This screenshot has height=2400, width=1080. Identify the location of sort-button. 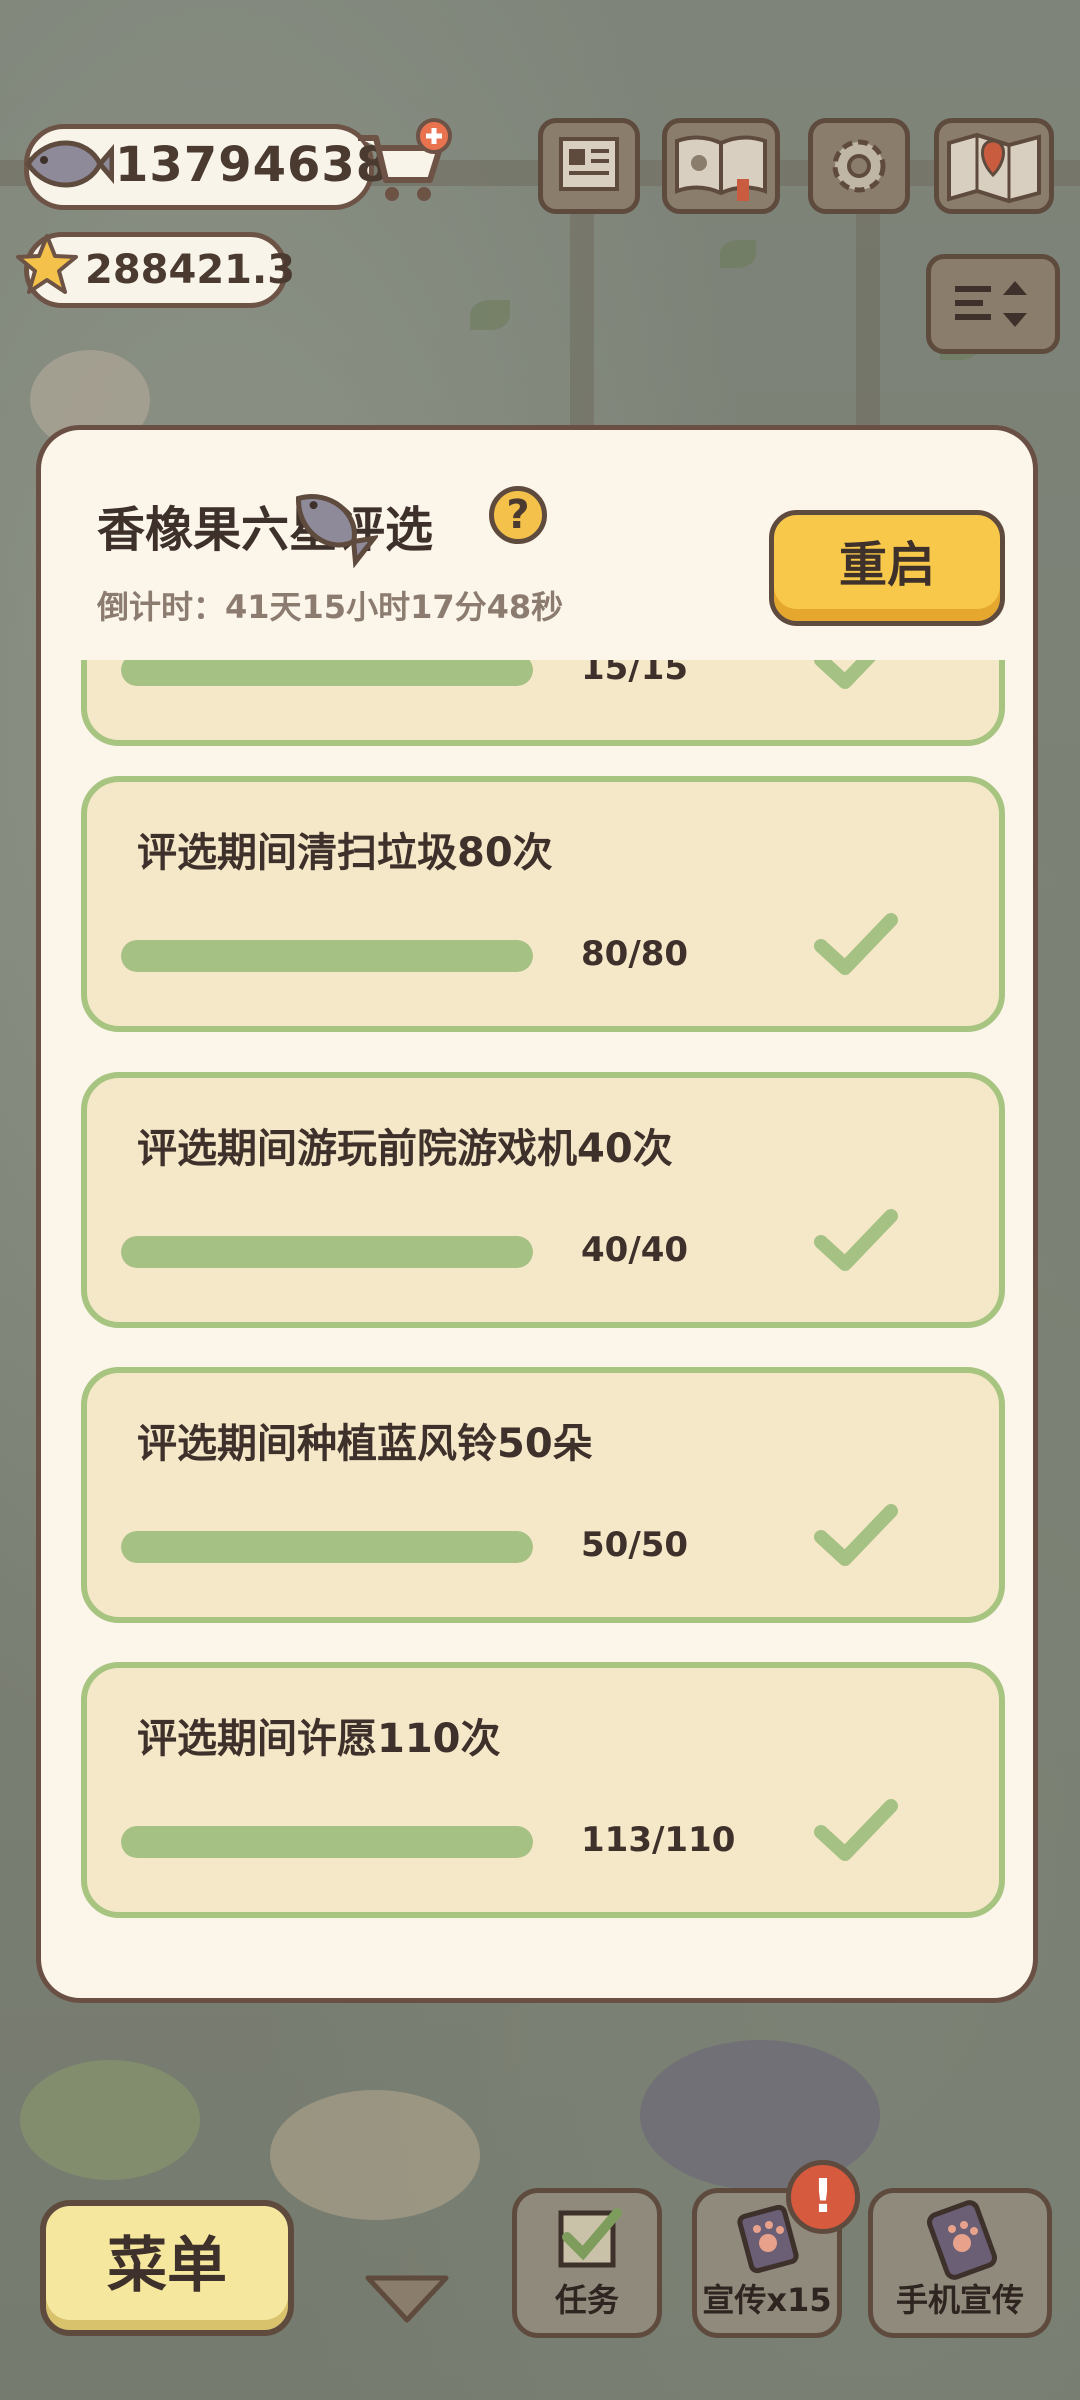
(993, 304).